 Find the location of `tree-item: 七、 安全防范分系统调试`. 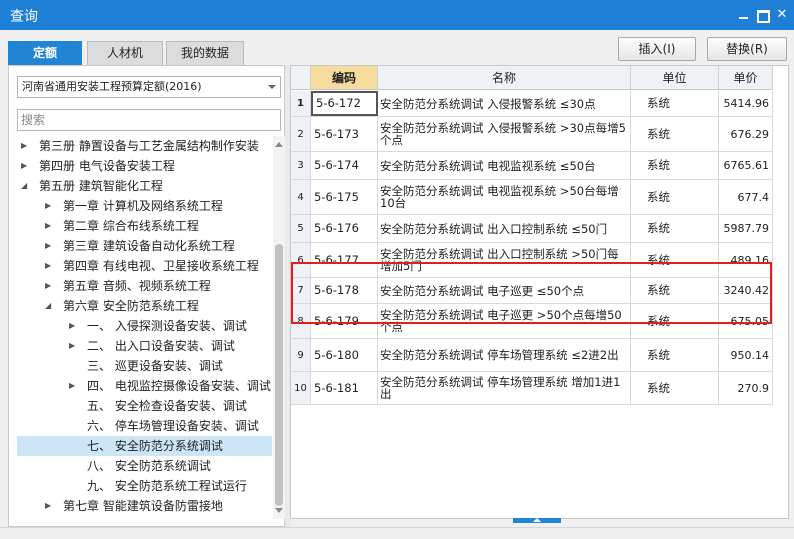

tree-item: 七、 安全防范分系统调试 is located at coordinates (144, 446).